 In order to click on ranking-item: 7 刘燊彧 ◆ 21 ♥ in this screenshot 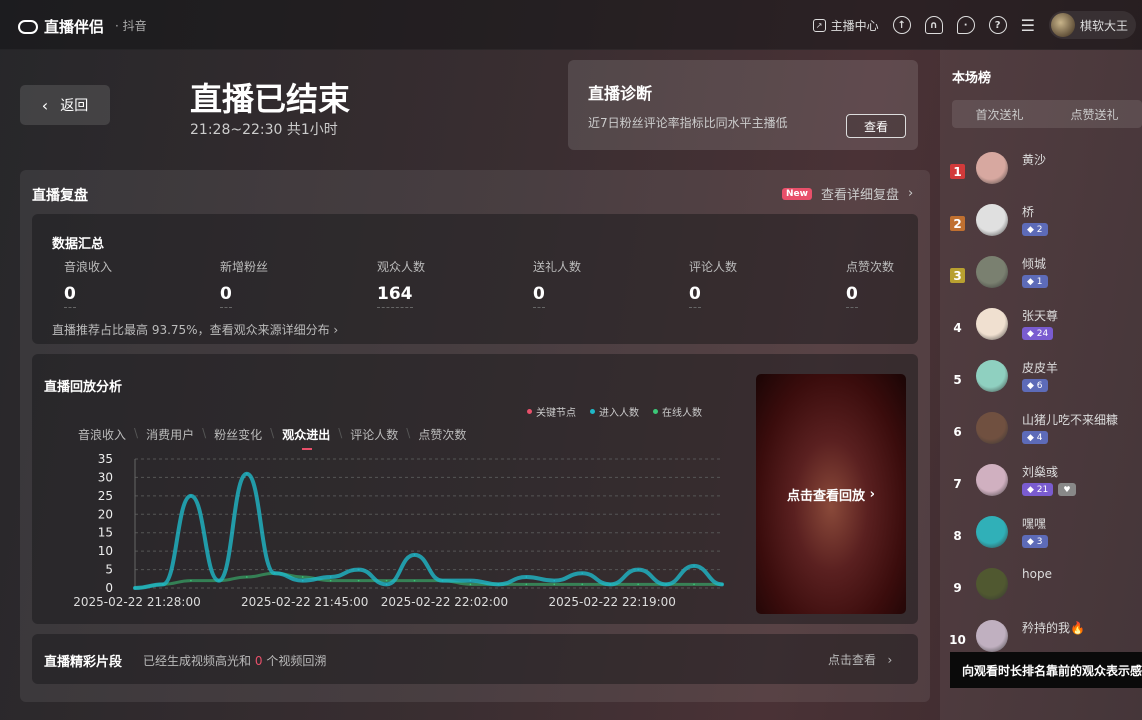, I will do `click(1045, 490)`.